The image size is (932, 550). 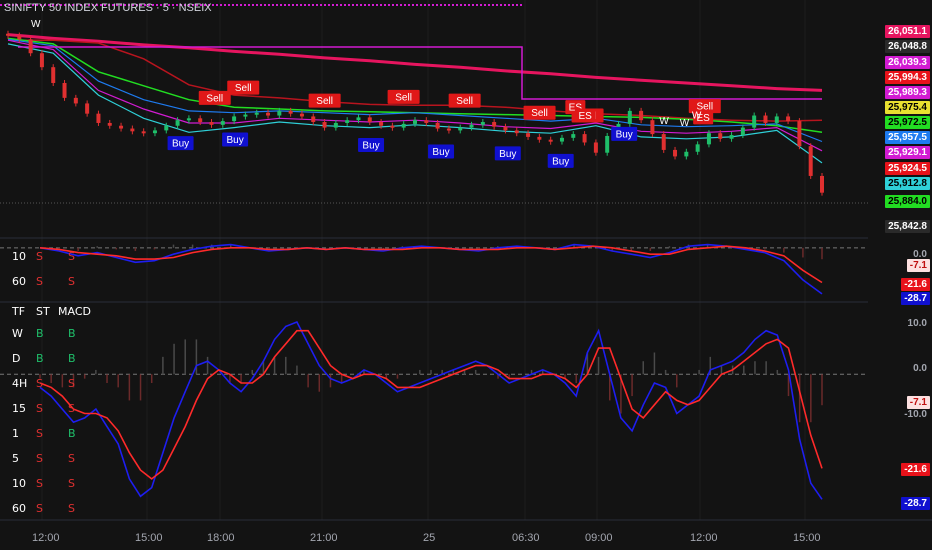 I want to click on time-axis-label: 18:00, so click(x=221, y=538).